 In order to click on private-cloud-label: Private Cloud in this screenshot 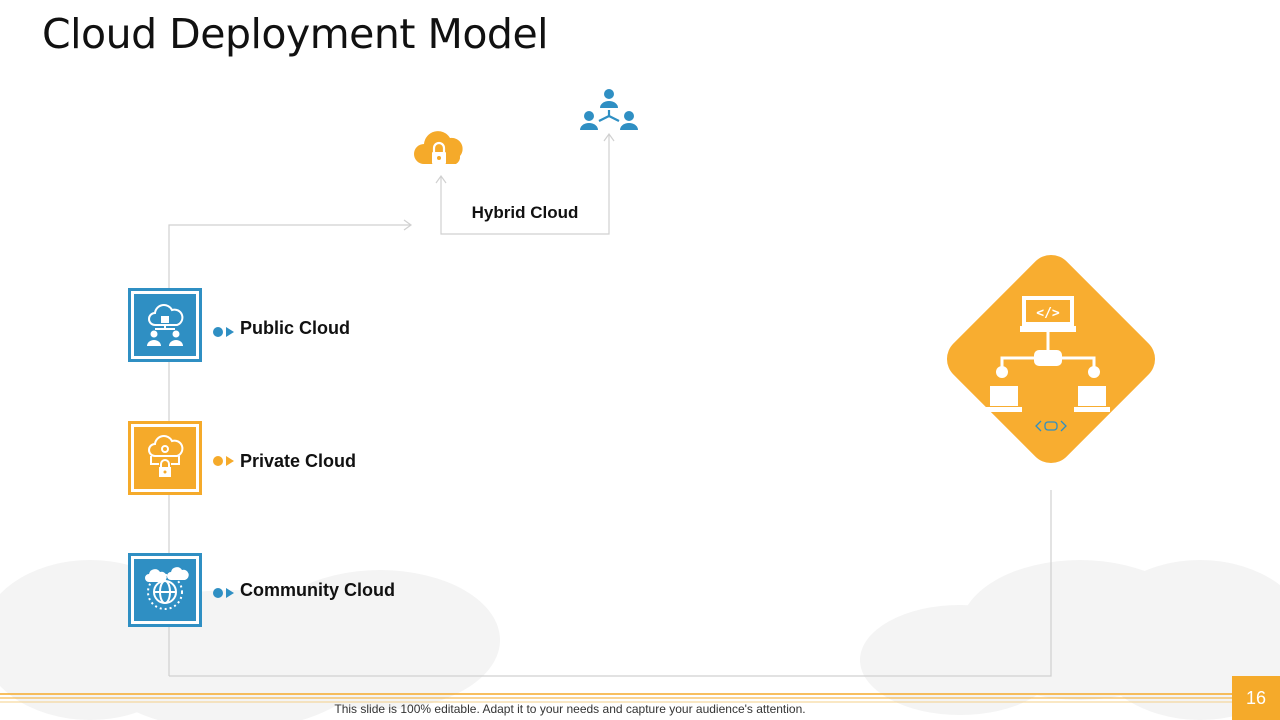, I will do `click(298, 461)`.